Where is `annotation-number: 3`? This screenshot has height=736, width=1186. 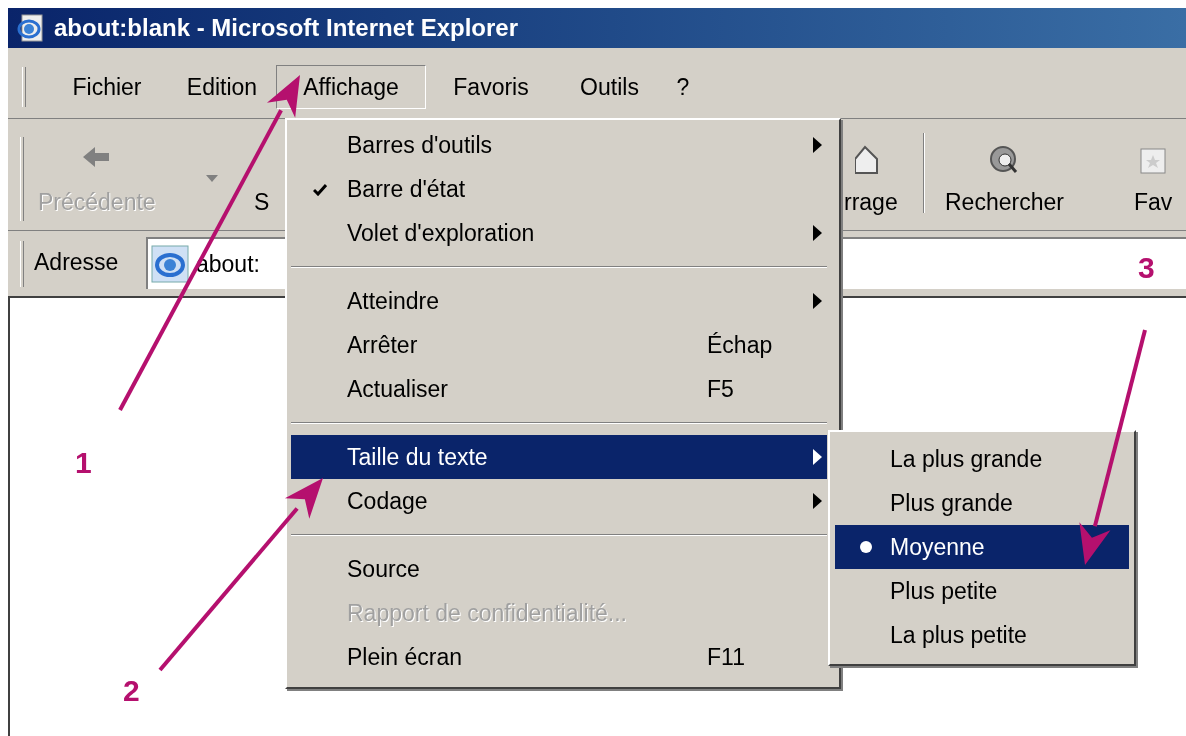 annotation-number: 3 is located at coordinates (1146, 268).